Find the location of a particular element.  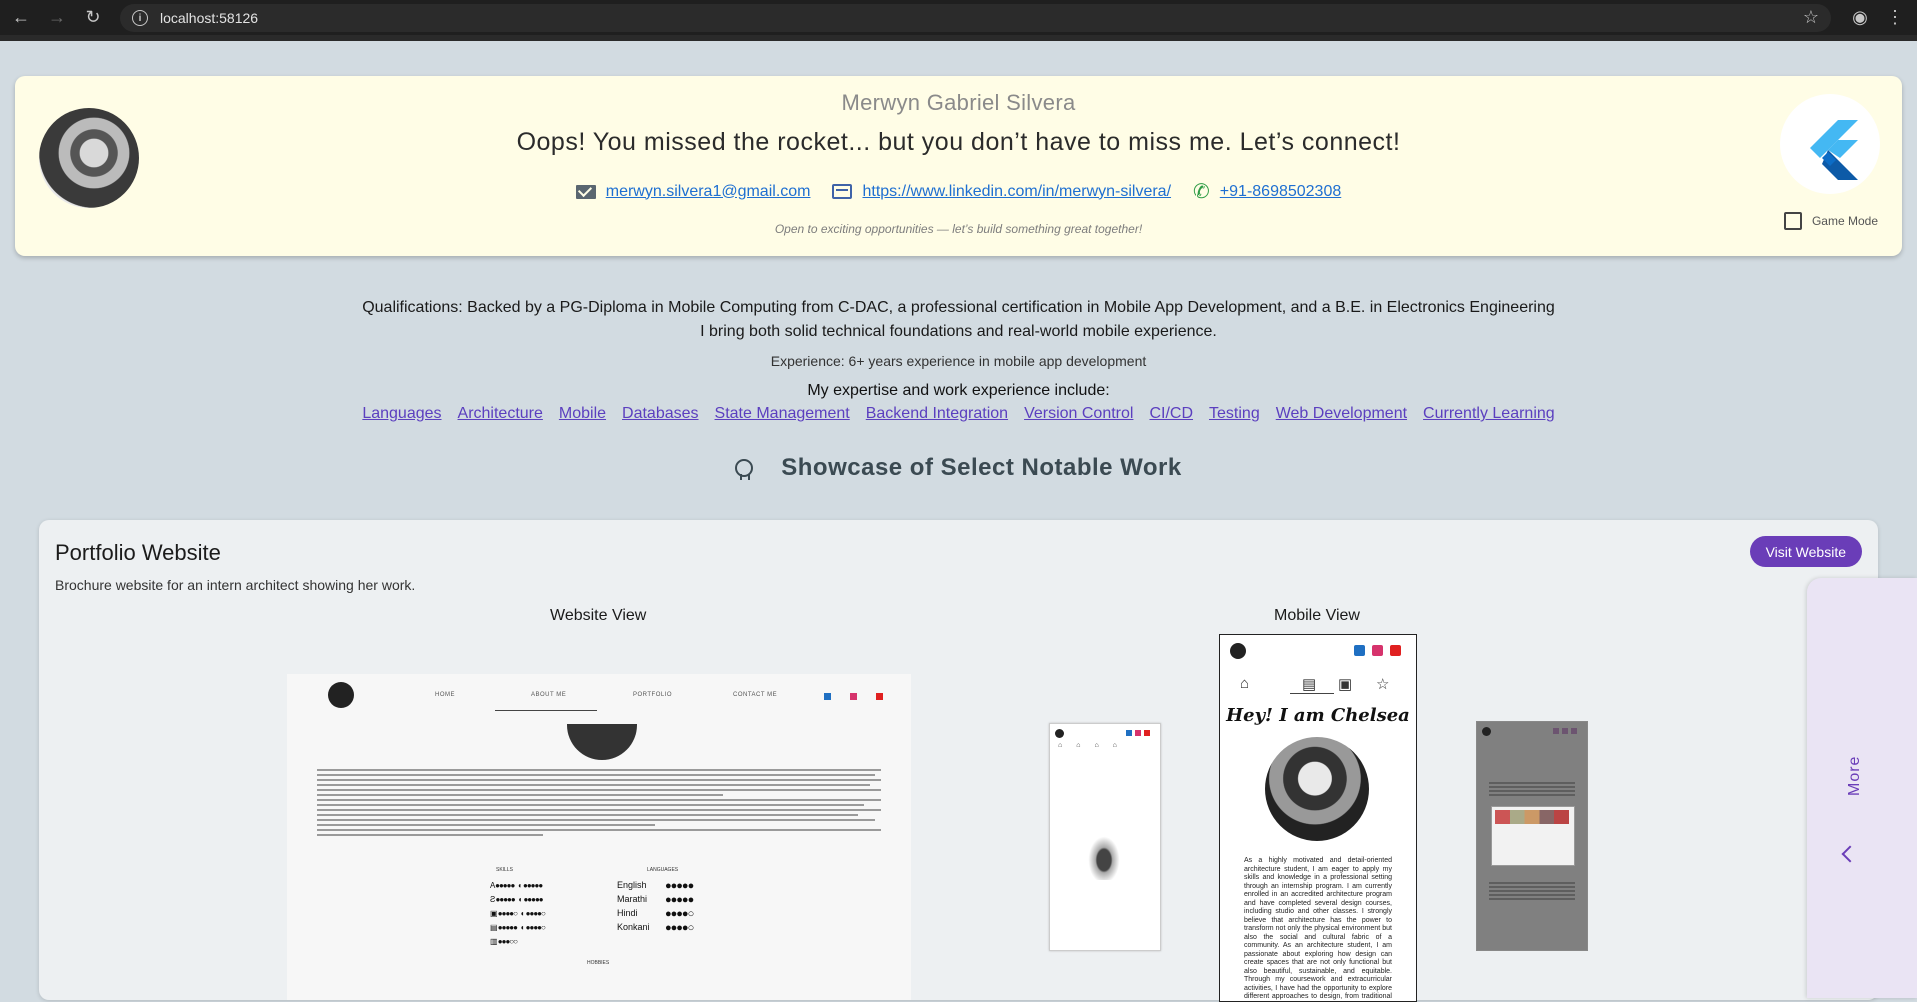

preview-home-icon: ⌂ is located at coordinates (1245, 683).